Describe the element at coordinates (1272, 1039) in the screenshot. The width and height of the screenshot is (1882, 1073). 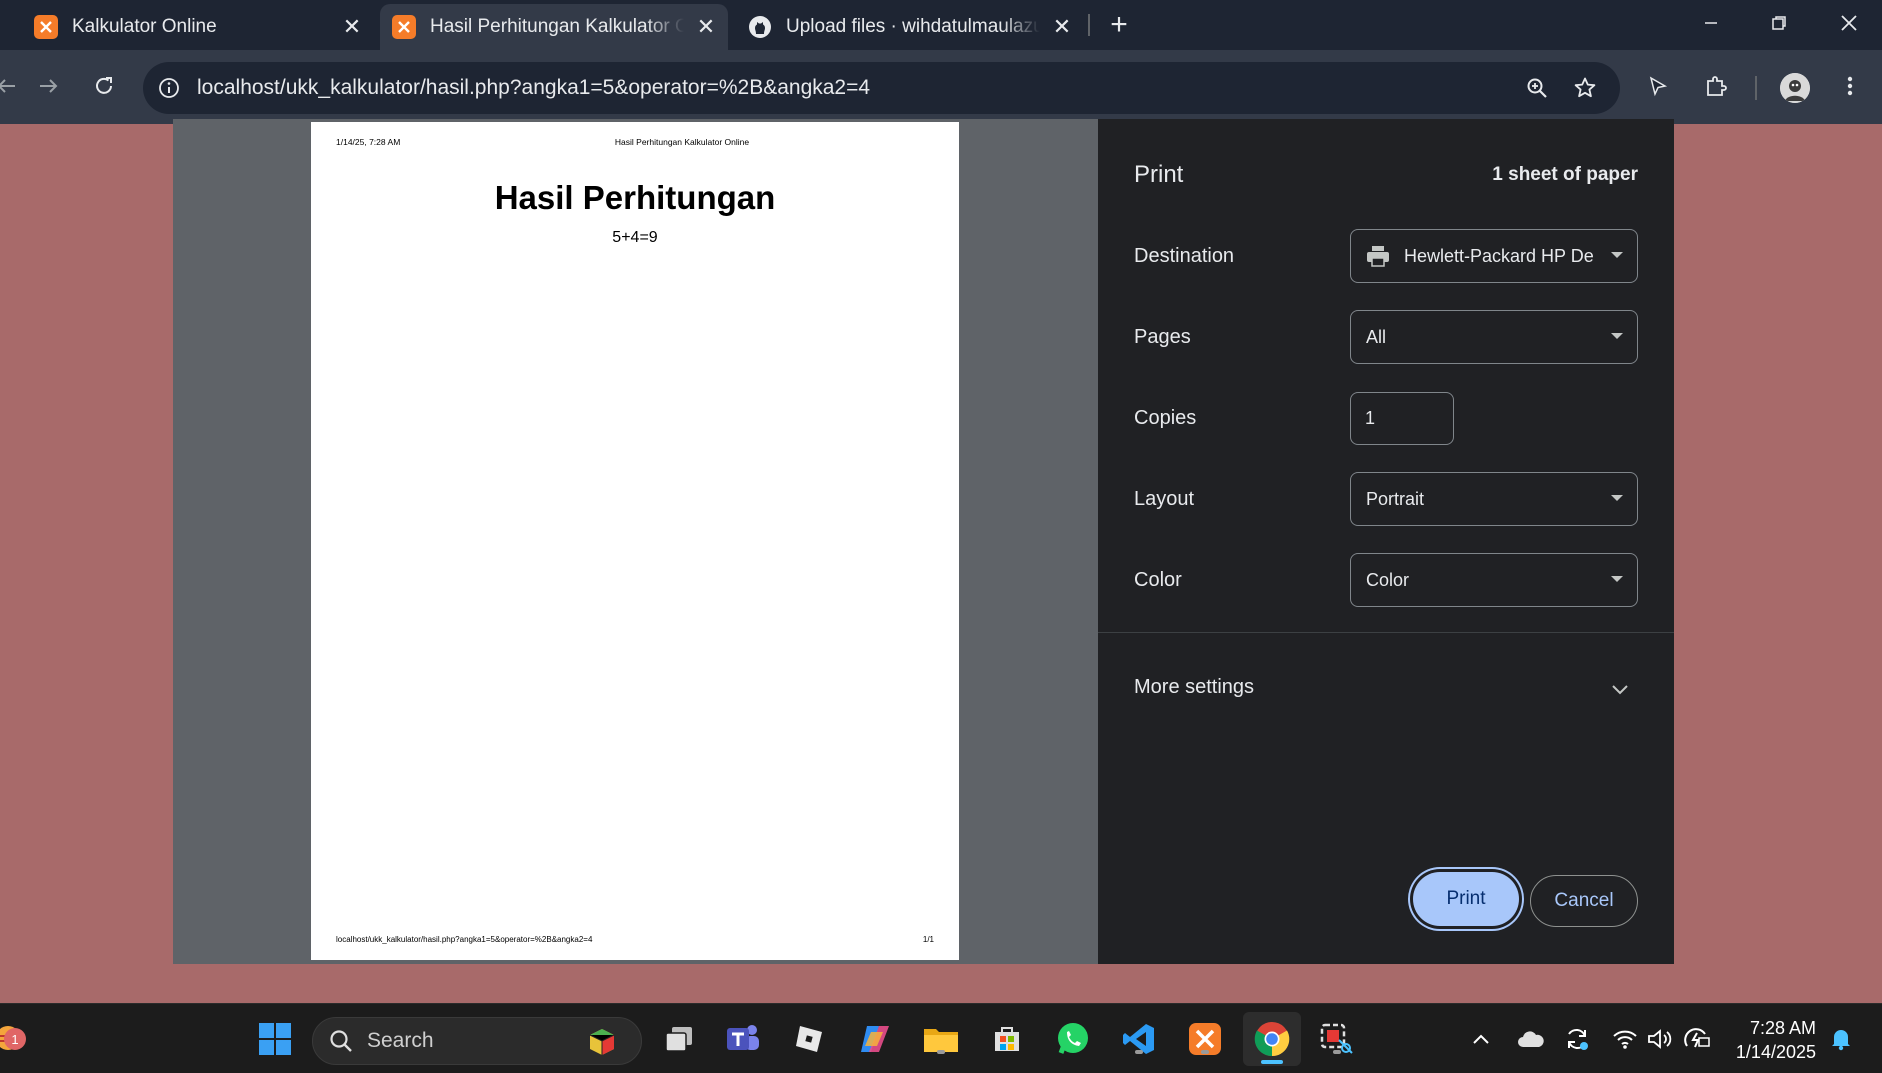
I see `chrome-icon` at that location.